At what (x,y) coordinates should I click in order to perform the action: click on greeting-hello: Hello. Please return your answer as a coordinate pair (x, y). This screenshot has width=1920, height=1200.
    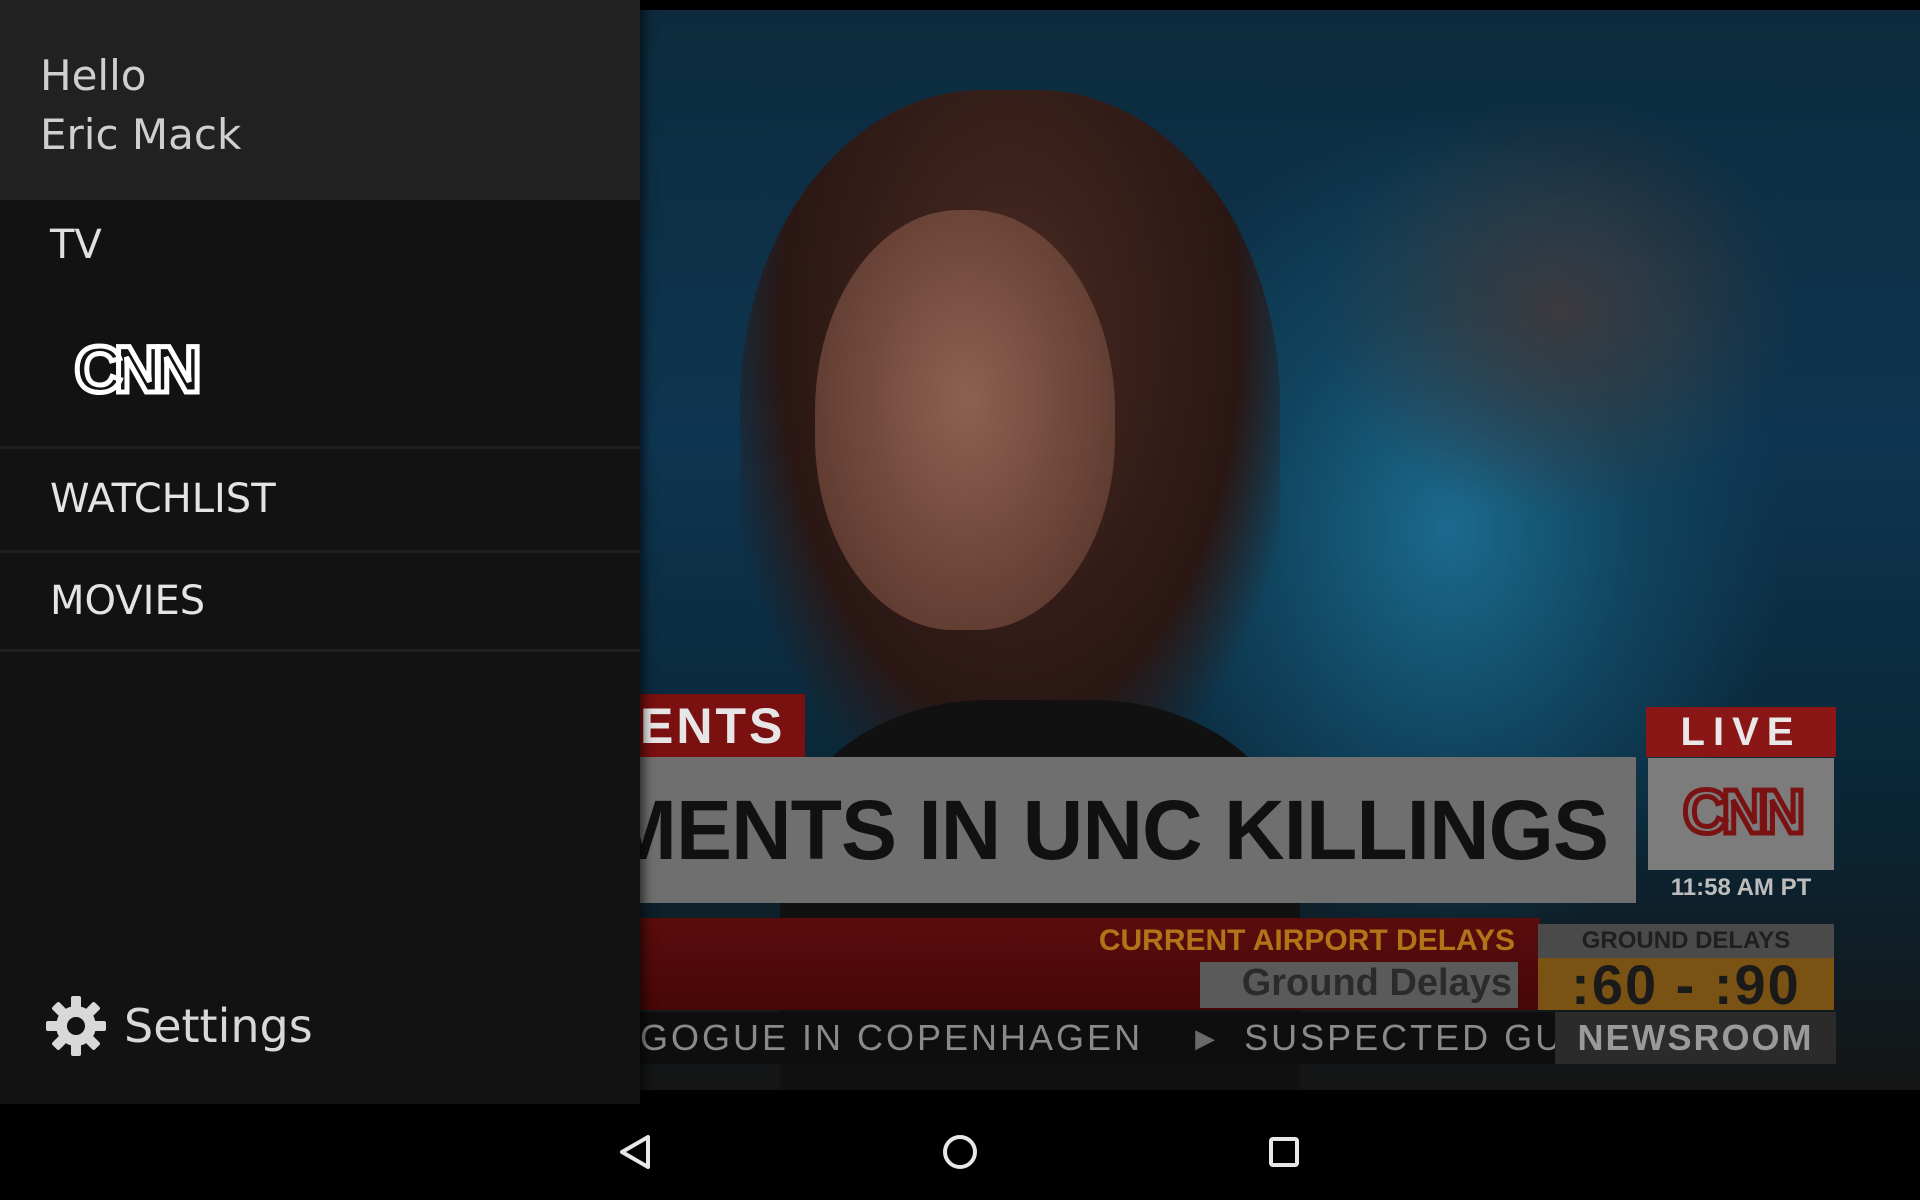
    Looking at the image, I should click on (93, 75).